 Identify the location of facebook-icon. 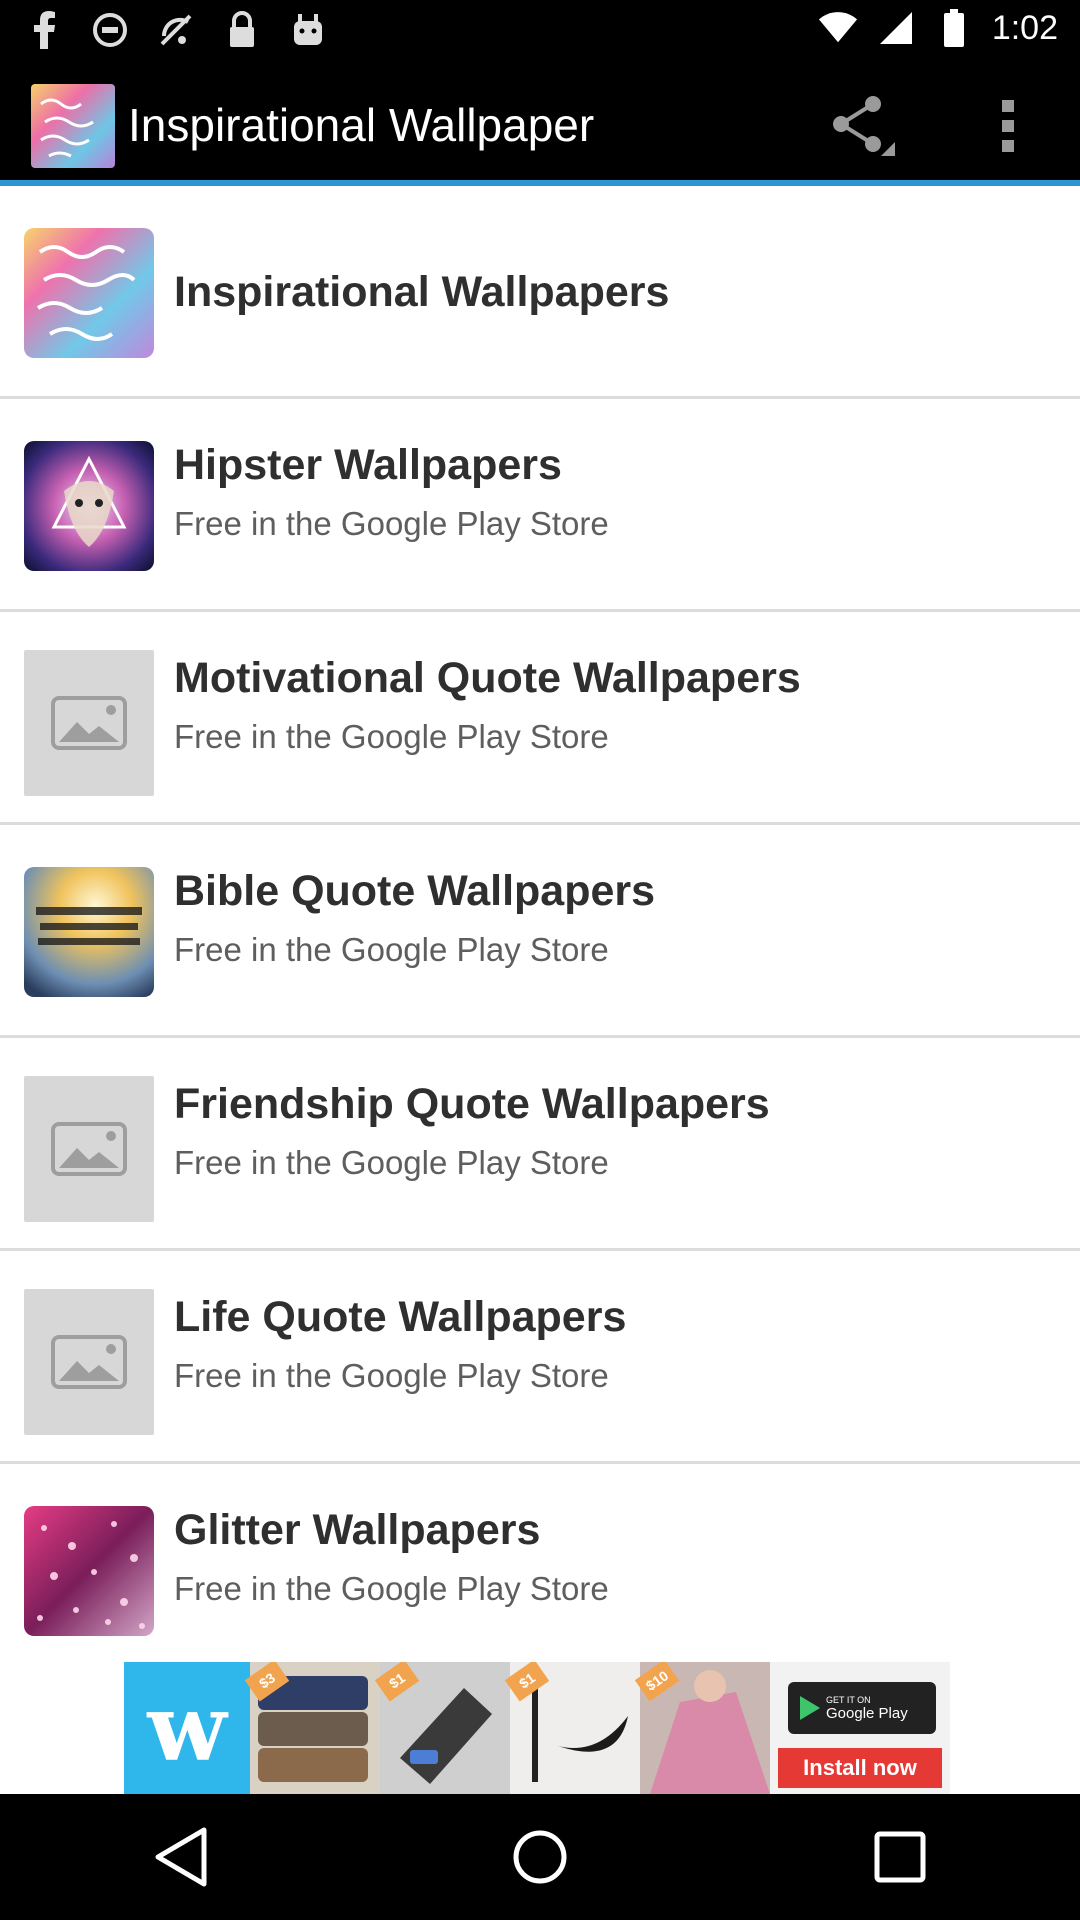
(44, 30).